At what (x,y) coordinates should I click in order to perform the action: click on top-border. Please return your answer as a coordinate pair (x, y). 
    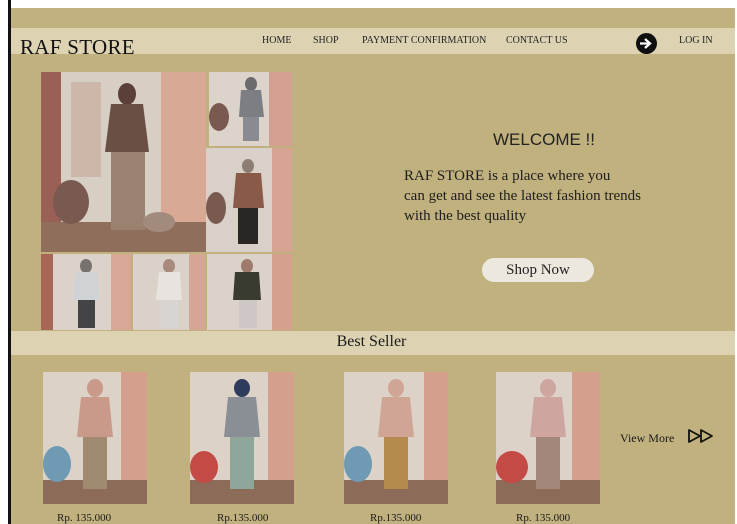
    Looking at the image, I should click on (368, 4).